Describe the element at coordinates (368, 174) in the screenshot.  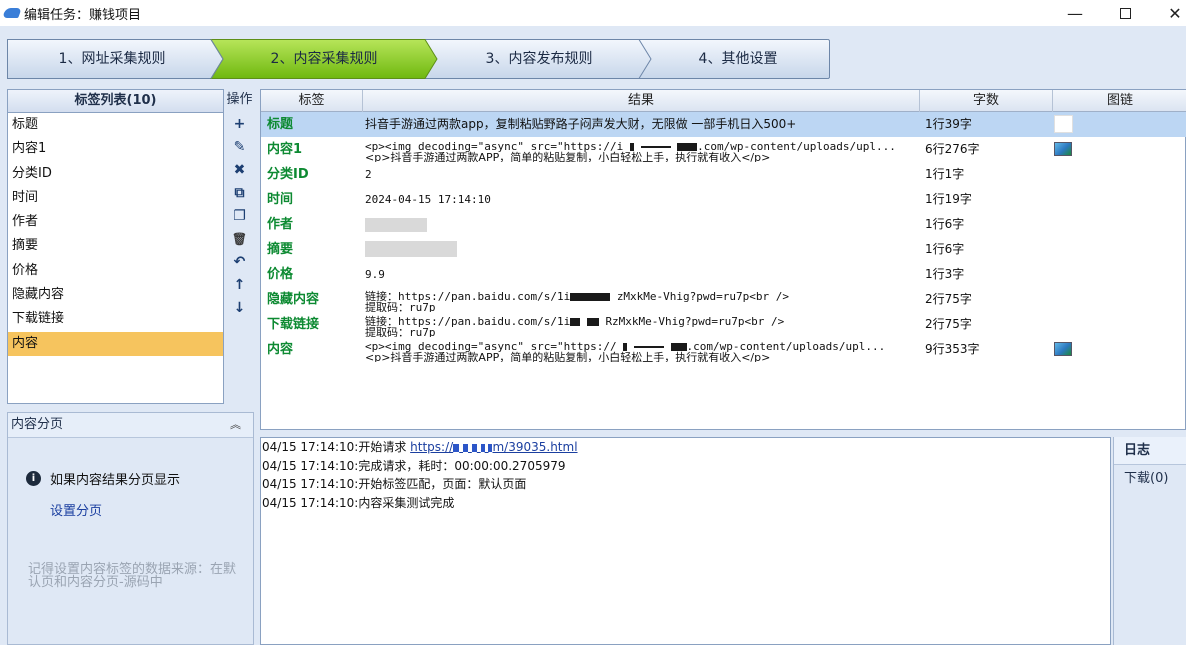
I see `row-result-line: 2` at that location.